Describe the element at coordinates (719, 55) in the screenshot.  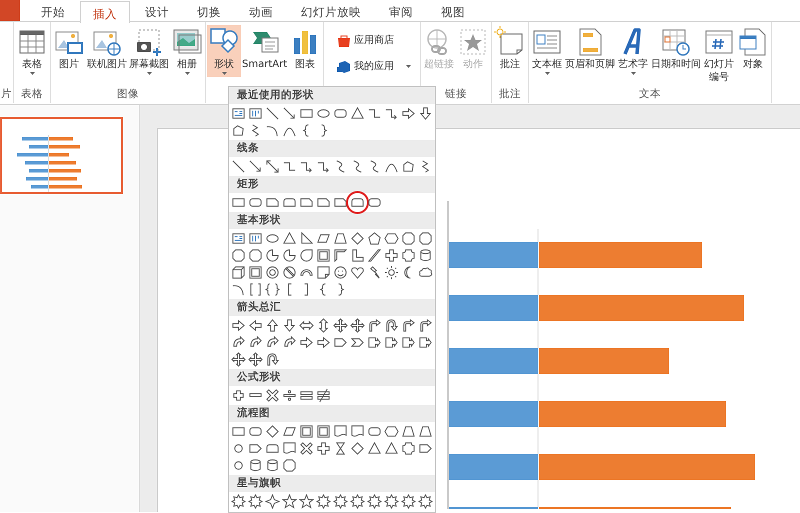
I see `ribbon-button: 幻灯片编号` at that location.